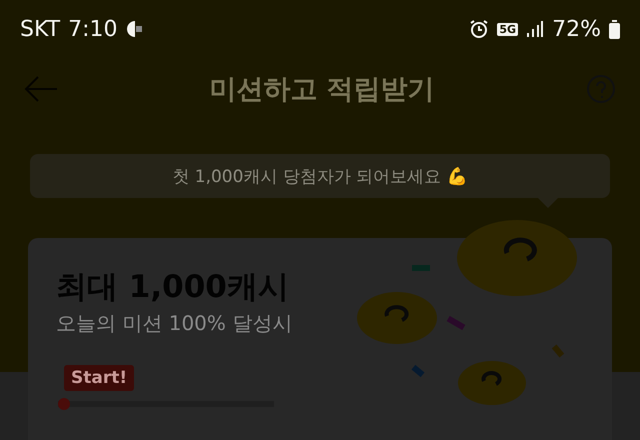 This screenshot has width=640, height=440. Describe the element at coordinates (93, 29) in the screenshot. I see `clock-time: 7:10` at that location.